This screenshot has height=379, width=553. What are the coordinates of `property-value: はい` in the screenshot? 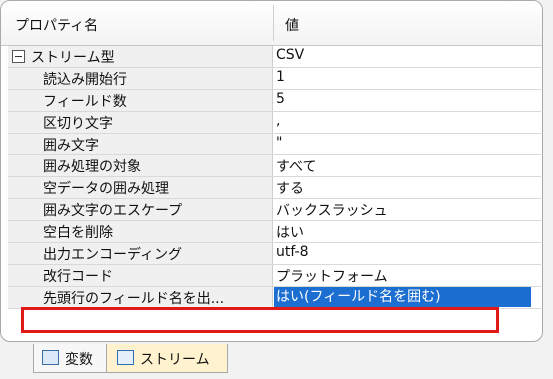 It's located at (290, 232).